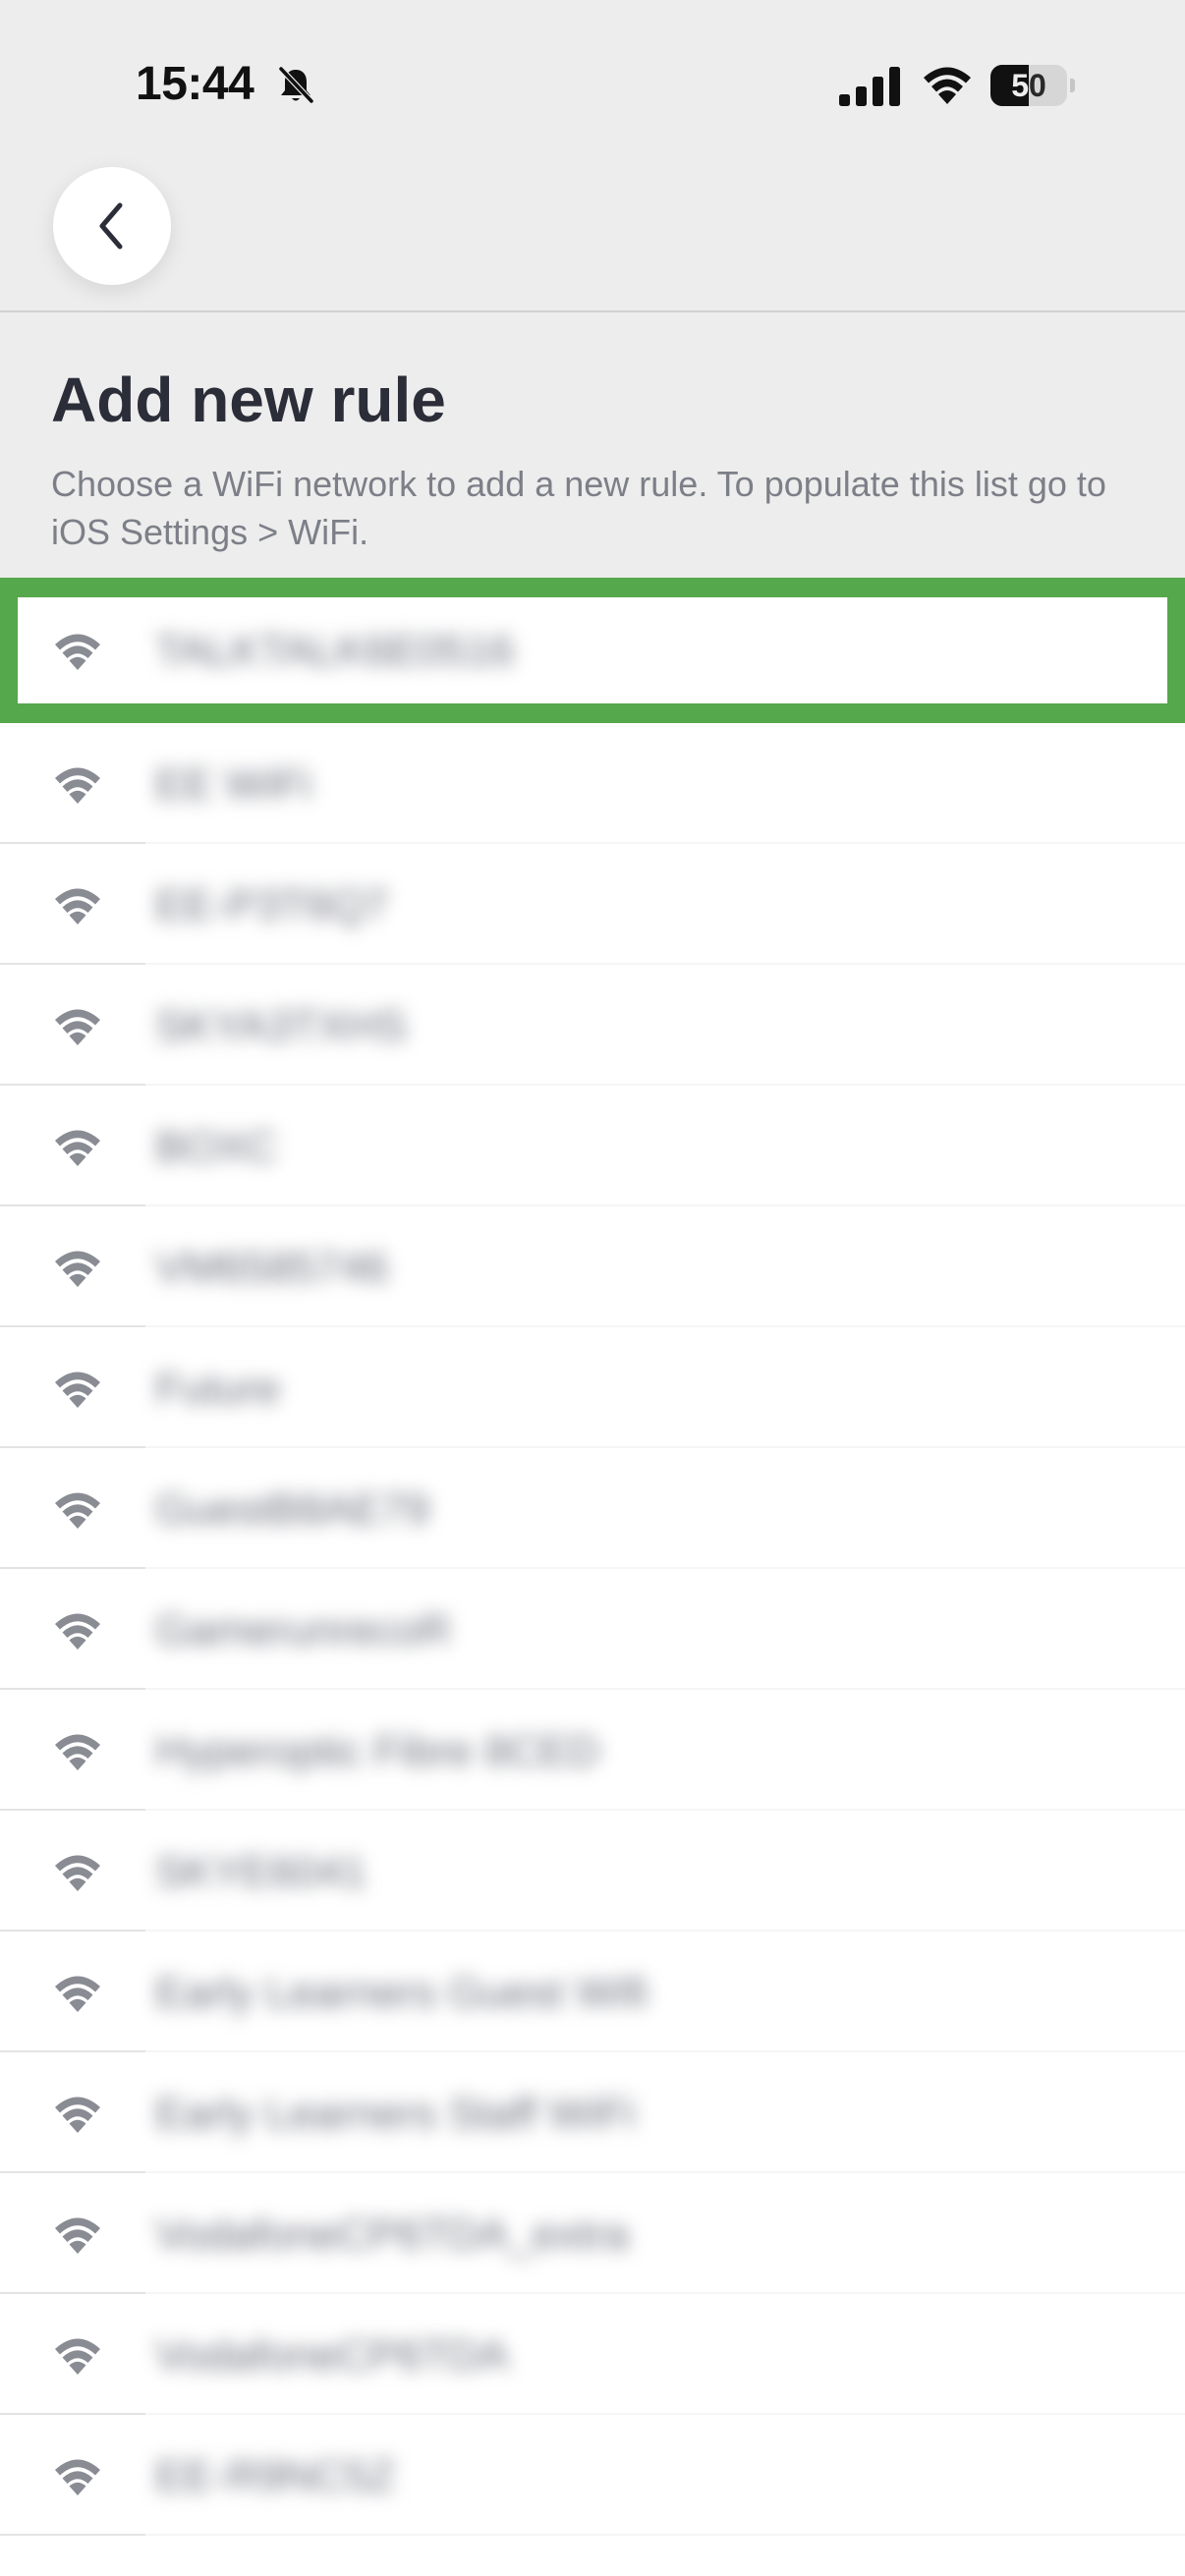 The width and height of the screenshot is (1185, 2576). Describe the element at coordinates (233, 784) in the screenshot. I see `network-name: EE WiFi` at that location.